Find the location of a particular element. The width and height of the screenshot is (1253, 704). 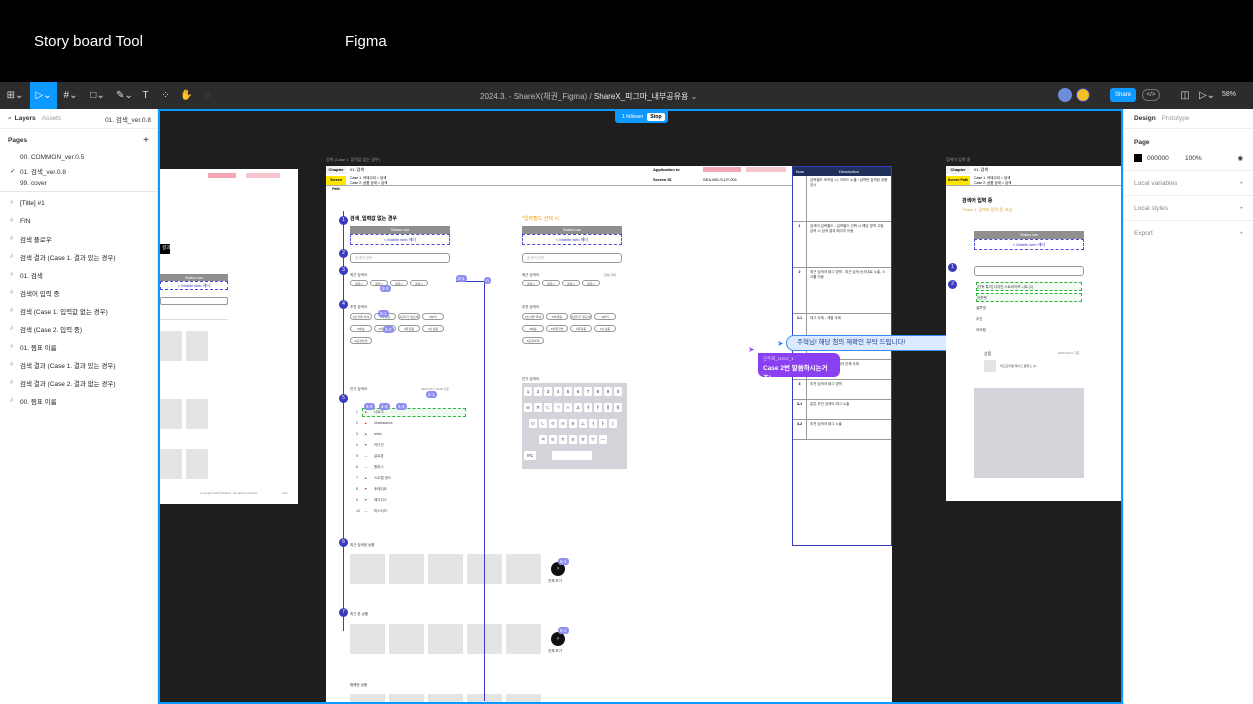

keyboard-key: ㅊ is located at coordinates (563, 439).